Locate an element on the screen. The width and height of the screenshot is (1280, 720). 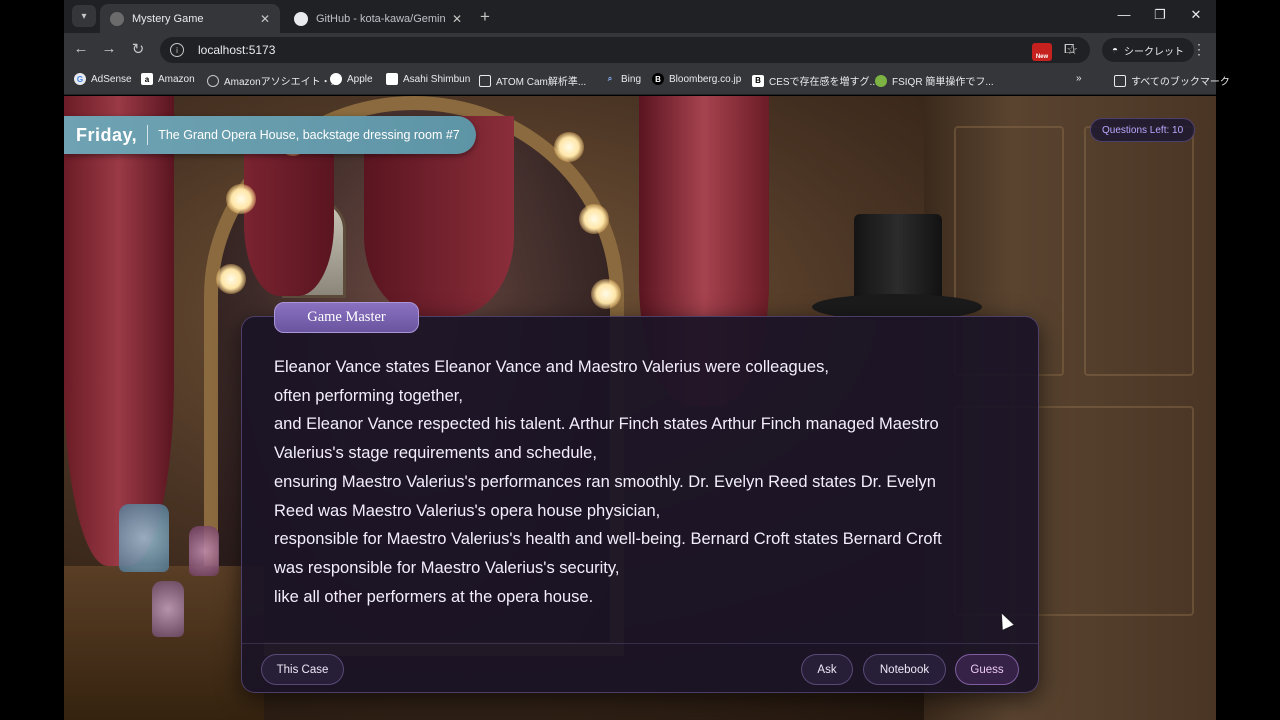
questions-left-badge: Questions Left: 10 is located at coordinates (1143, 130).